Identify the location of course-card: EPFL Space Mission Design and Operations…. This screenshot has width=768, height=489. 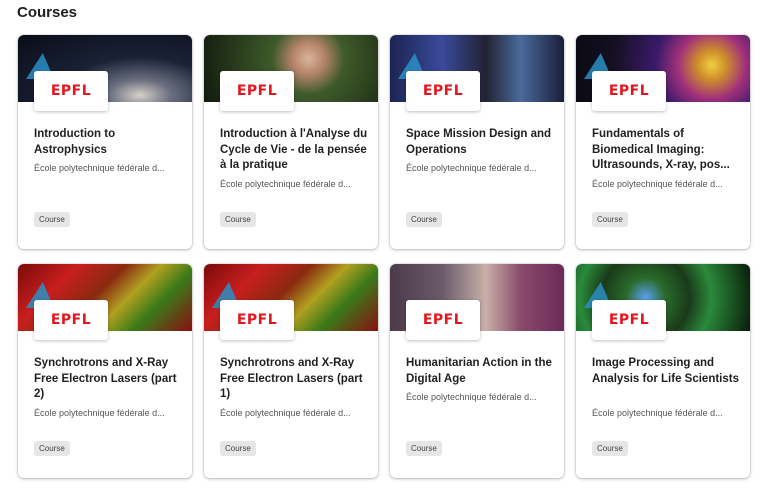
(477, 142).